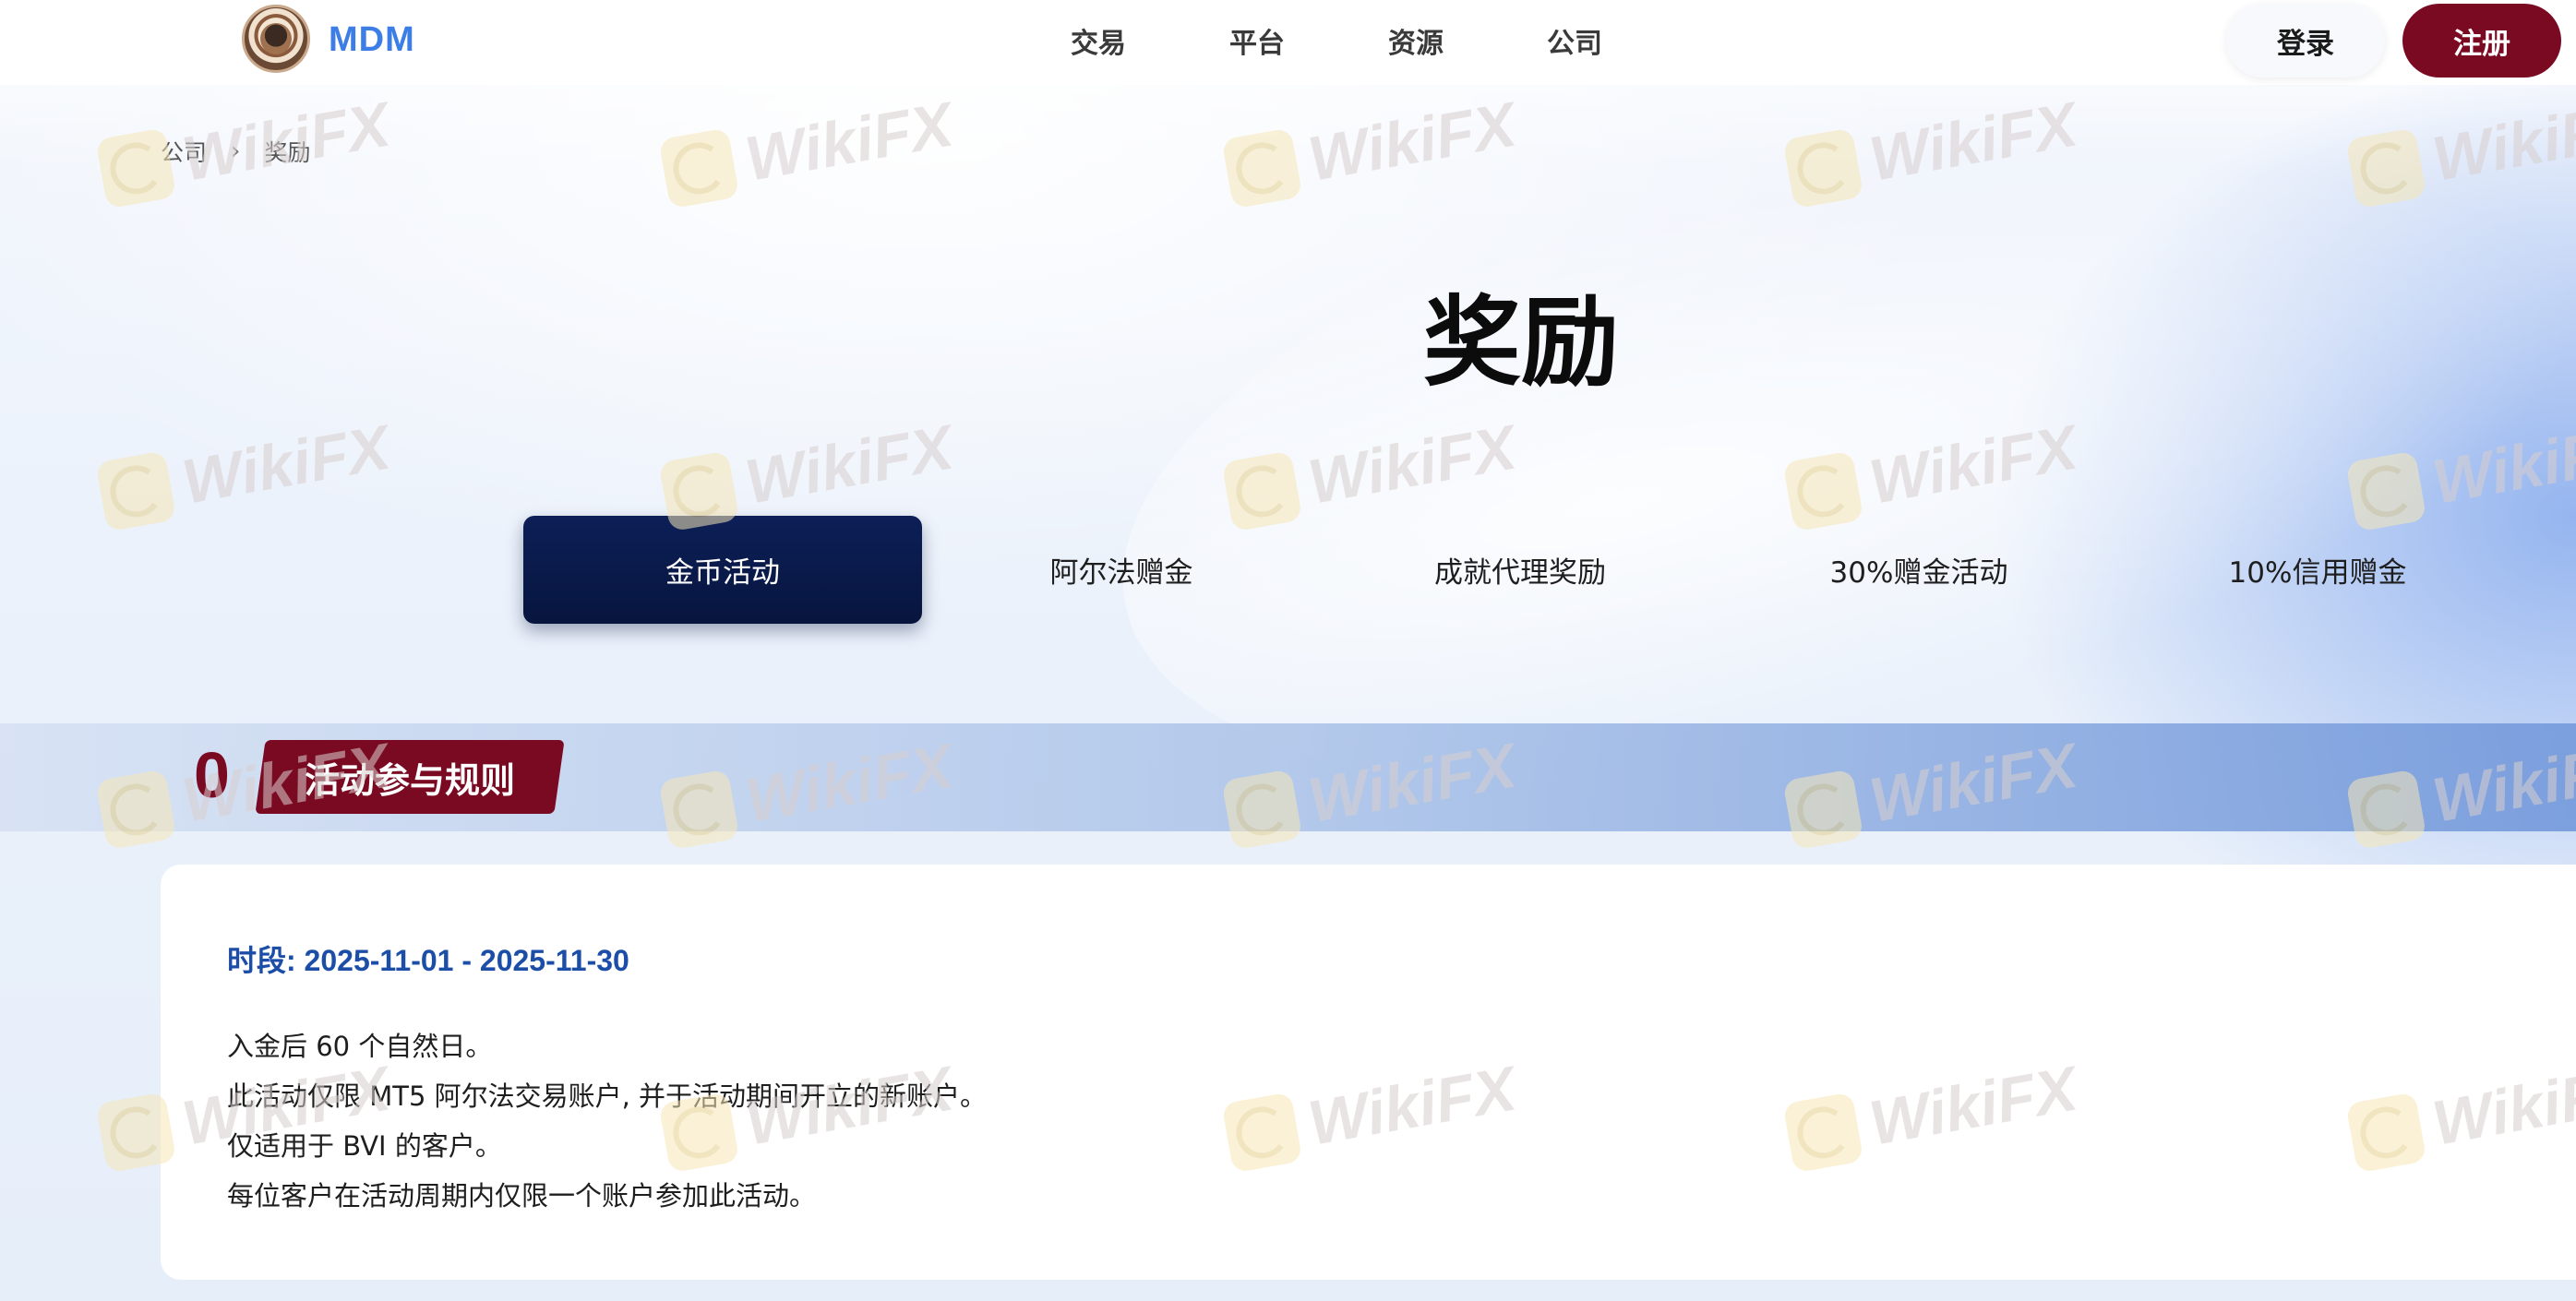 Image resolution: width=2576 pixels, height=1301 pixels. I want to click on nav-item-trading: 交易, so click(1150, 40).